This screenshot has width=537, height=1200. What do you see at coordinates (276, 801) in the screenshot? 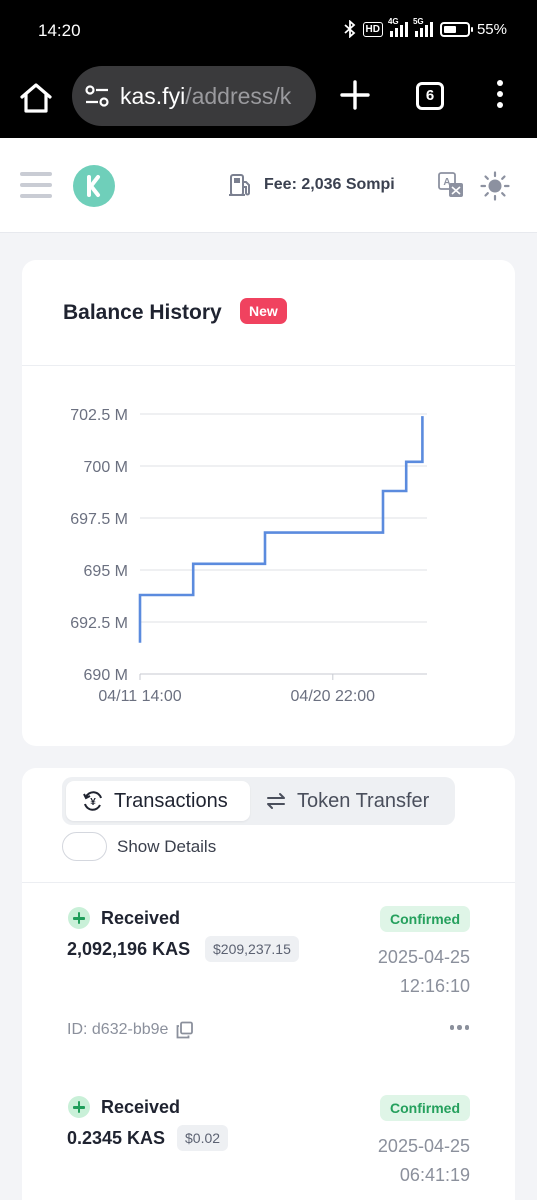
I see `swap-arrows-icon` at bounding box center [276, 801].